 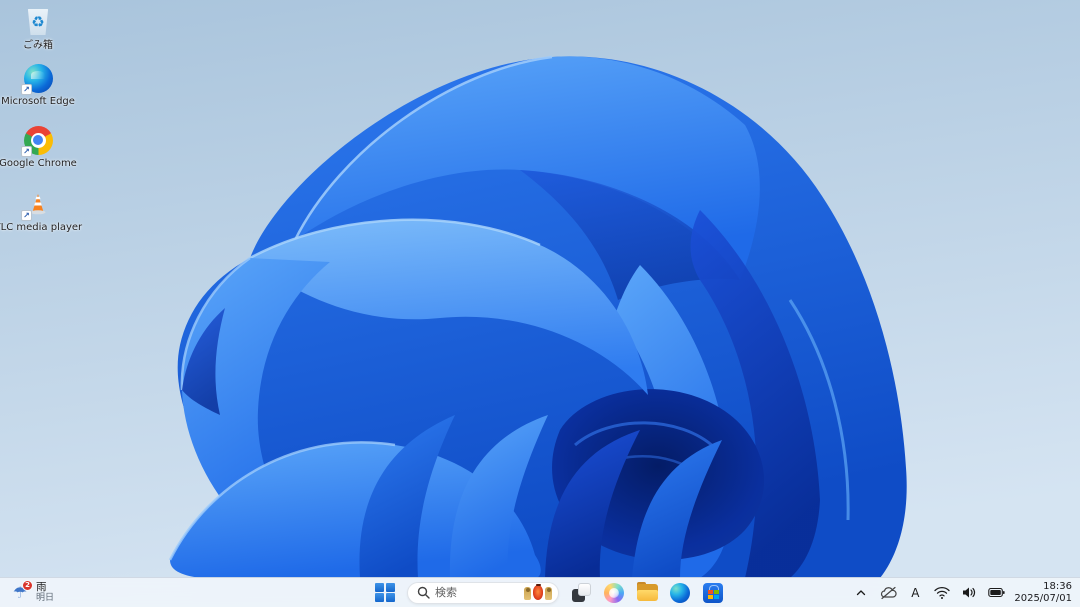 I want to click on vlc-icon: ↗, so click(x=37, y=204).